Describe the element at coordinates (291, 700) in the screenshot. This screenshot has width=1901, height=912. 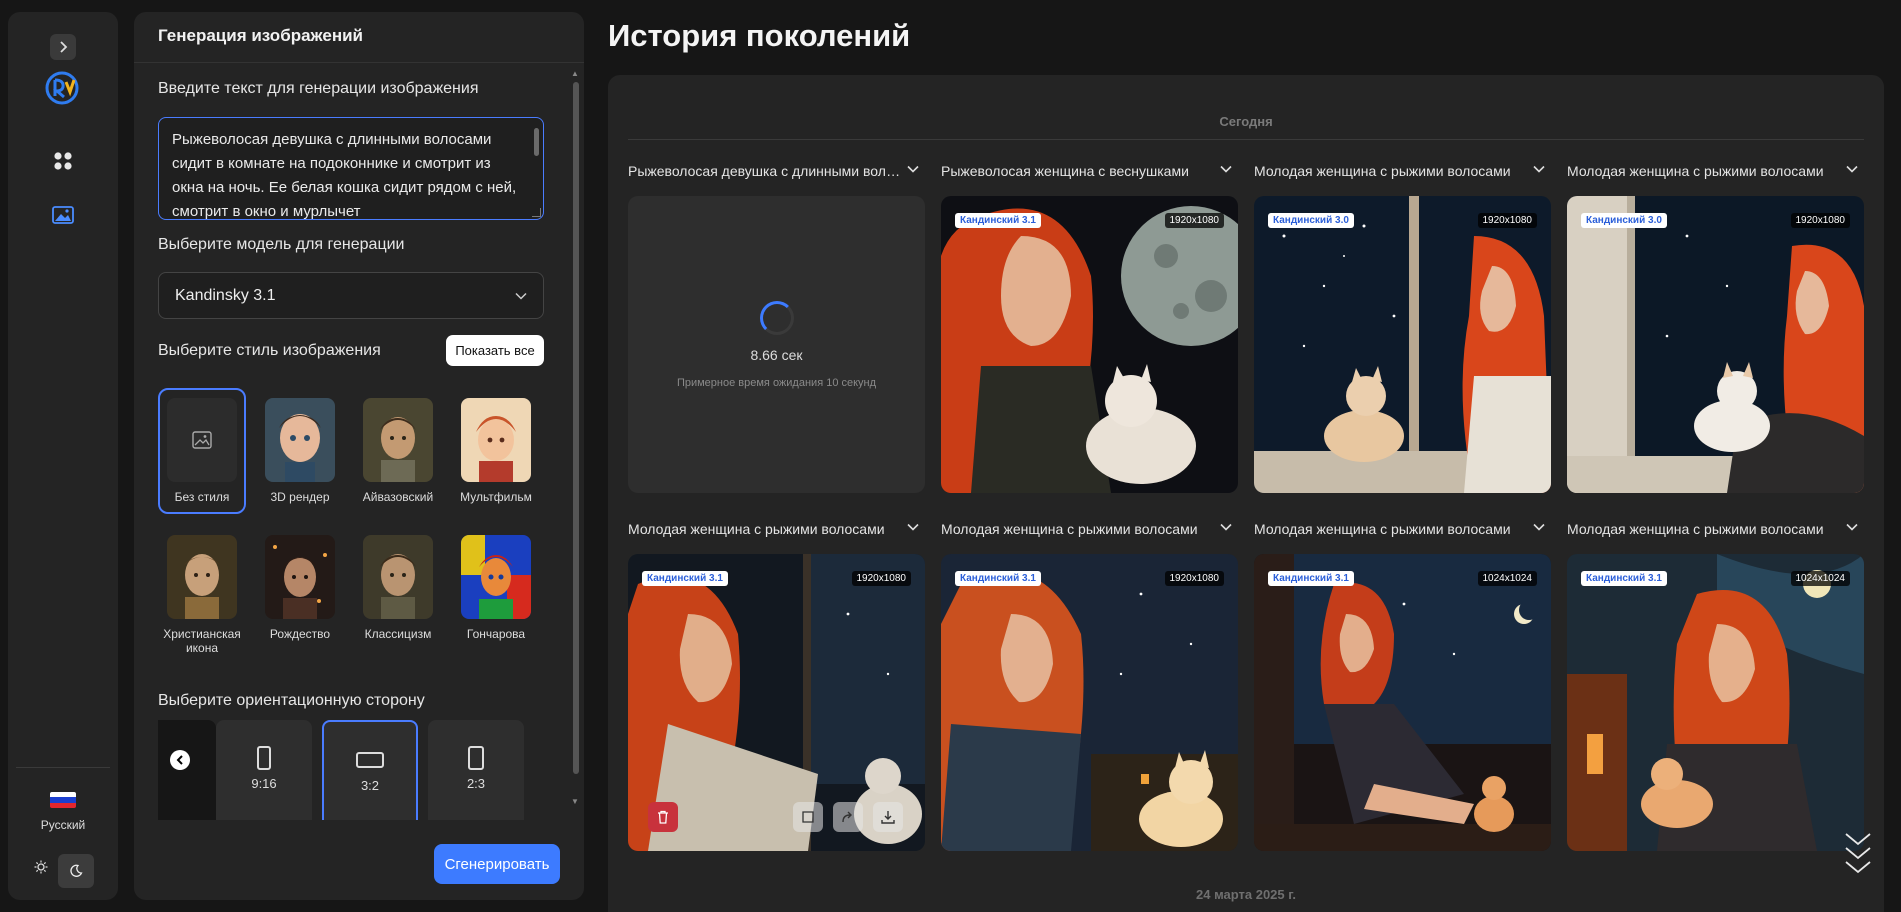
I see `orientation-label: Выберите ориентационную сторону` at that location.